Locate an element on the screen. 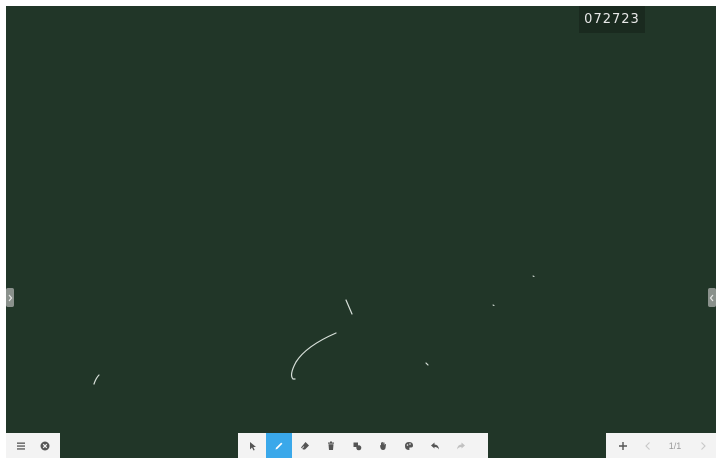  redo-icon is located at coordinates (461, 445).